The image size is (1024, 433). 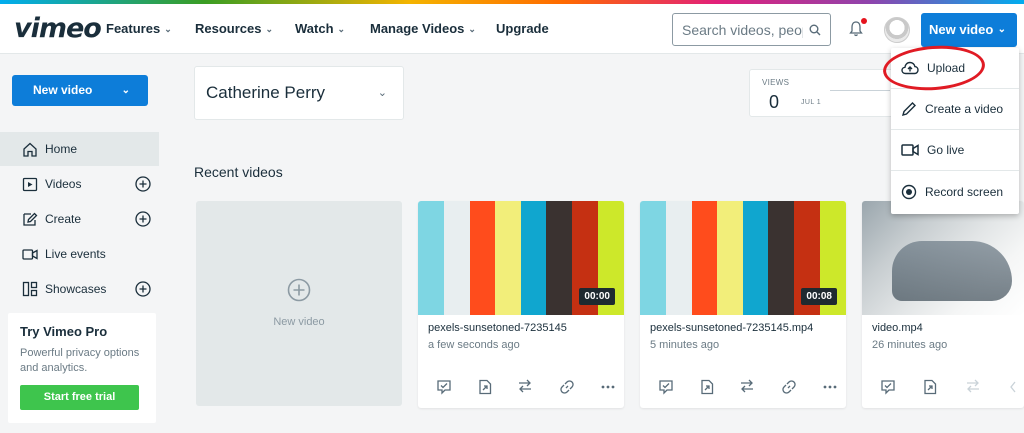 What do you see at coordinates (910, 345) in the screenshot?
I see `video-upload-time: 26 minutes ago` at bounding box center [910, 345].